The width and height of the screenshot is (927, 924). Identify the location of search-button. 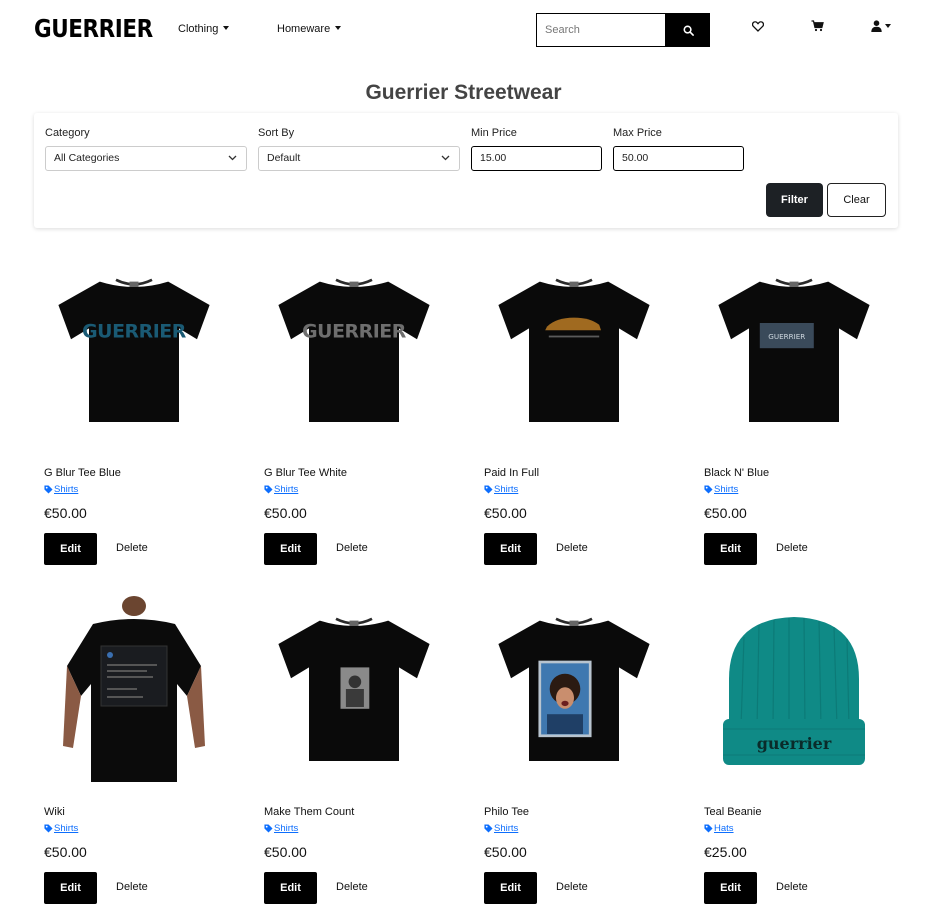
(688, 30).